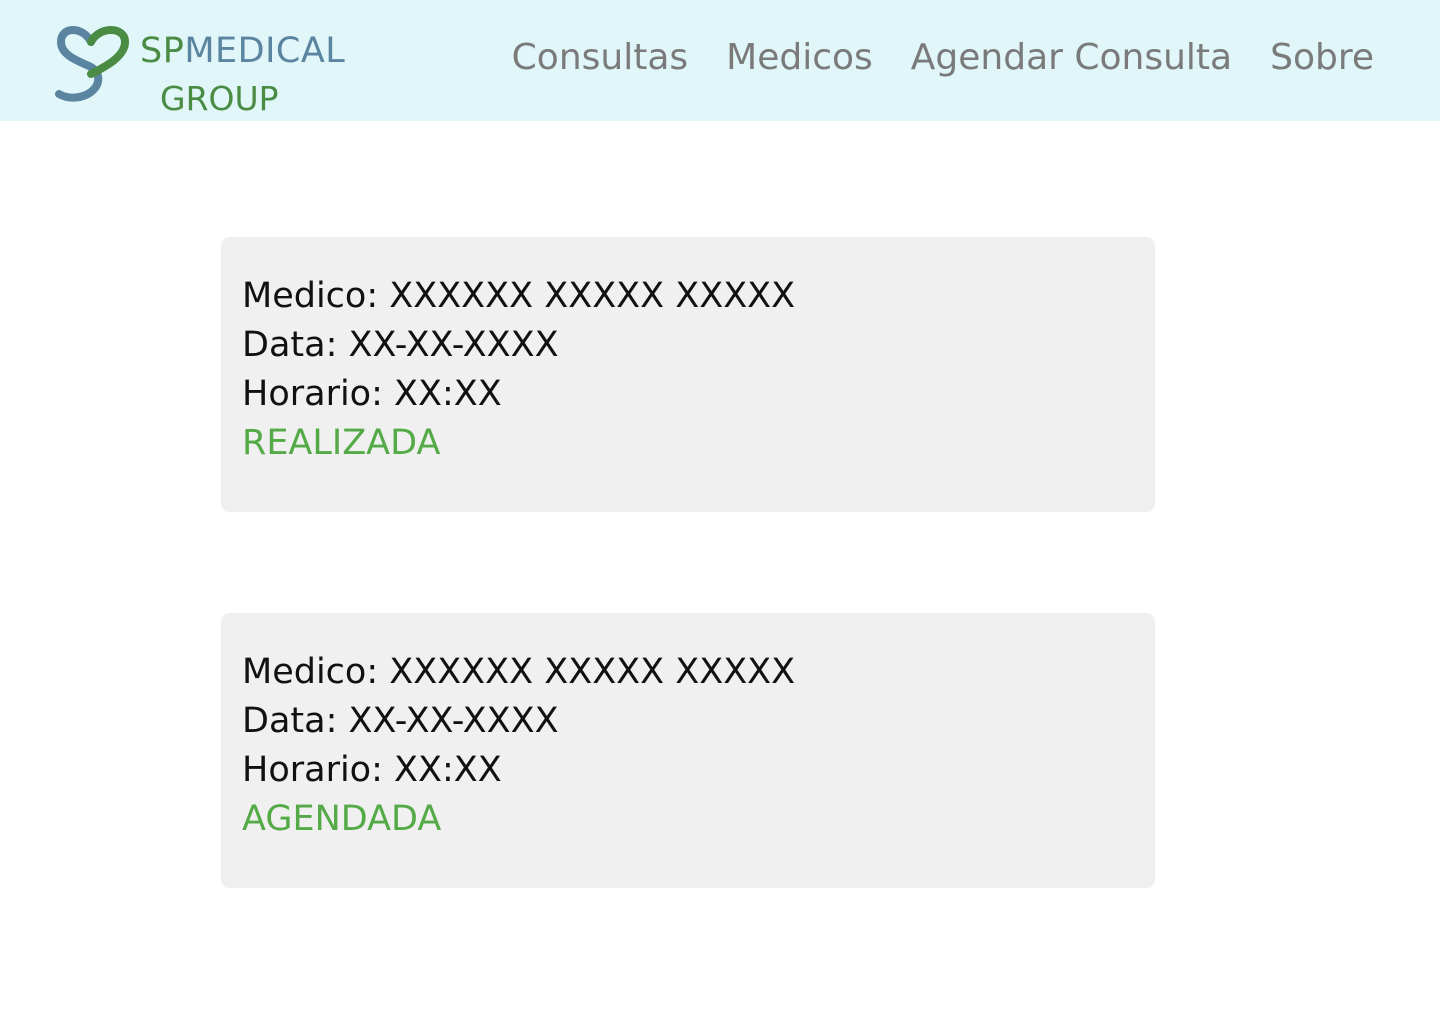 The width and height of the screenshot is (1440, 1024). Describe the element at coordinates (92, 64) in the screenshot. I see `heart-s-logo-icon` at that location.